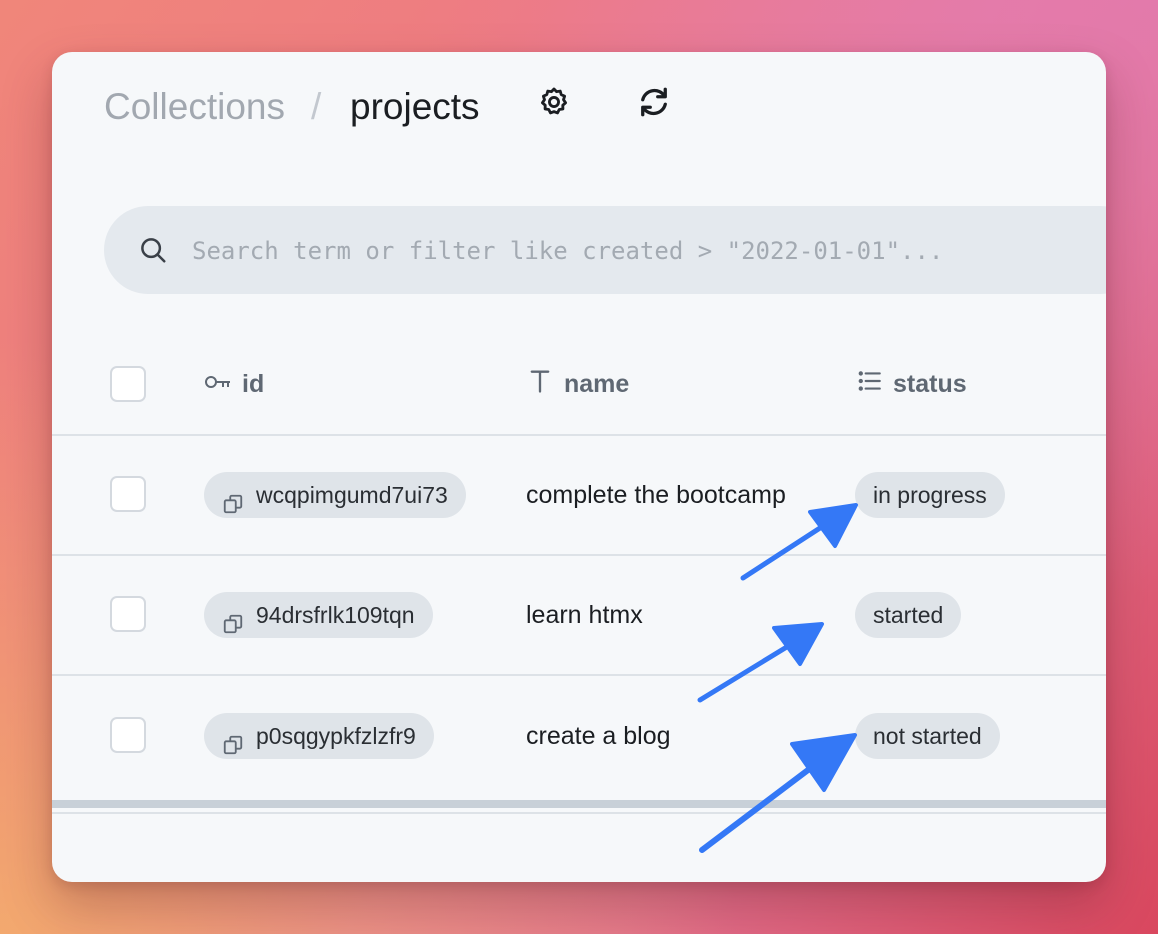 This screenshot has height=934, width=1158. I want to click on refresh-icon, so click(654, 104).